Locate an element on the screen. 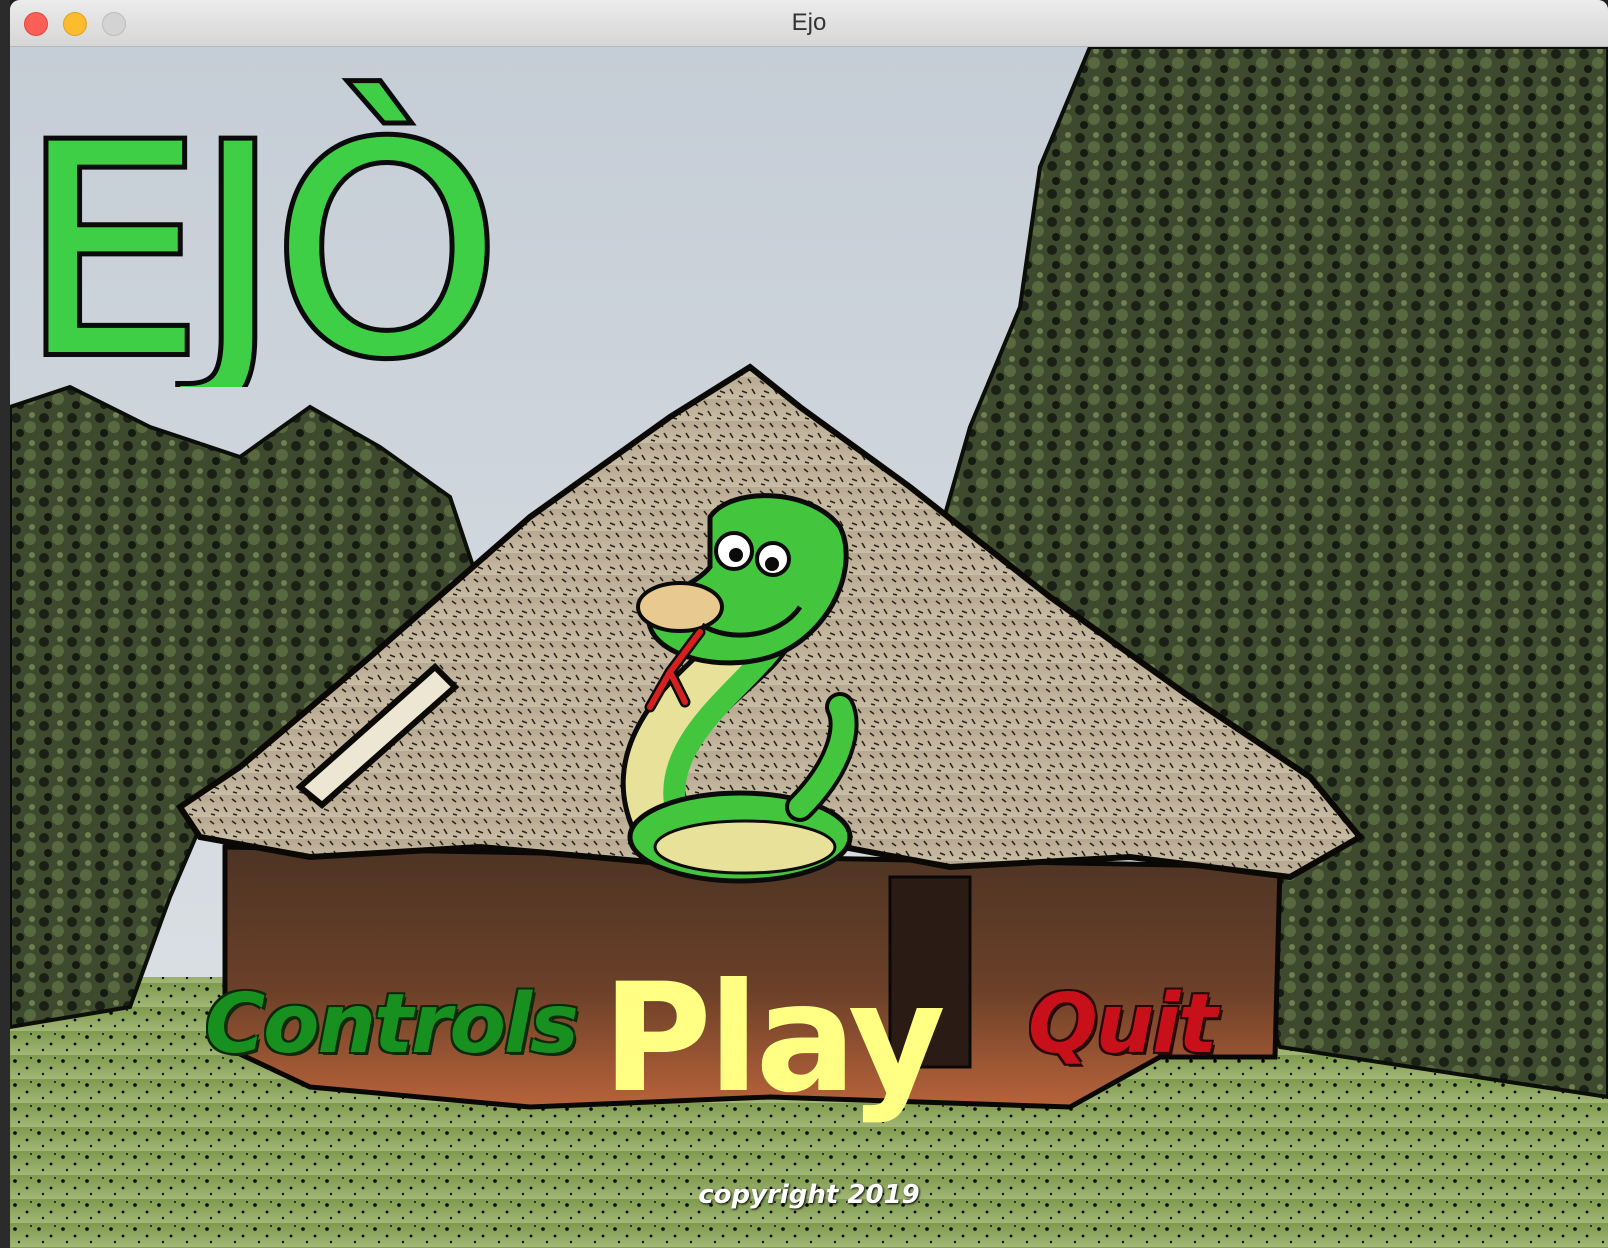  quit-button: Quit is located at coordinates (1122, 1024).